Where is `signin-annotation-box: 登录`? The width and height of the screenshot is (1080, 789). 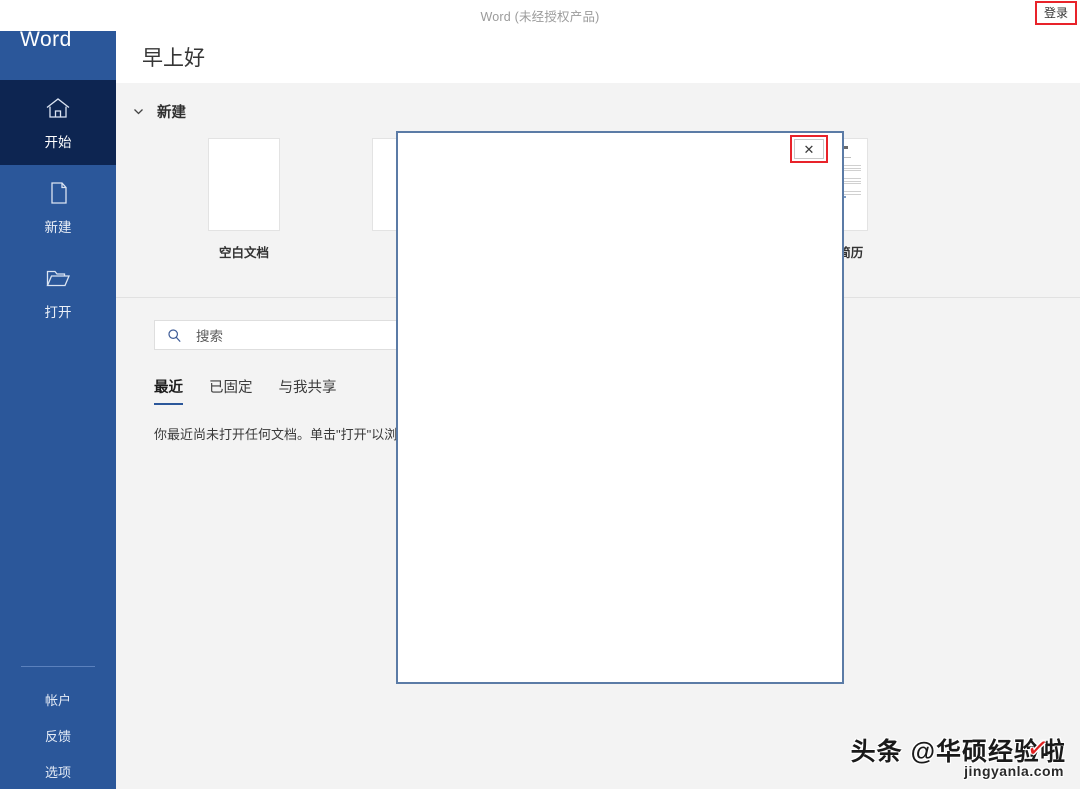 signin-annotation-box: 登录 is located at coordinates (1055, 13).